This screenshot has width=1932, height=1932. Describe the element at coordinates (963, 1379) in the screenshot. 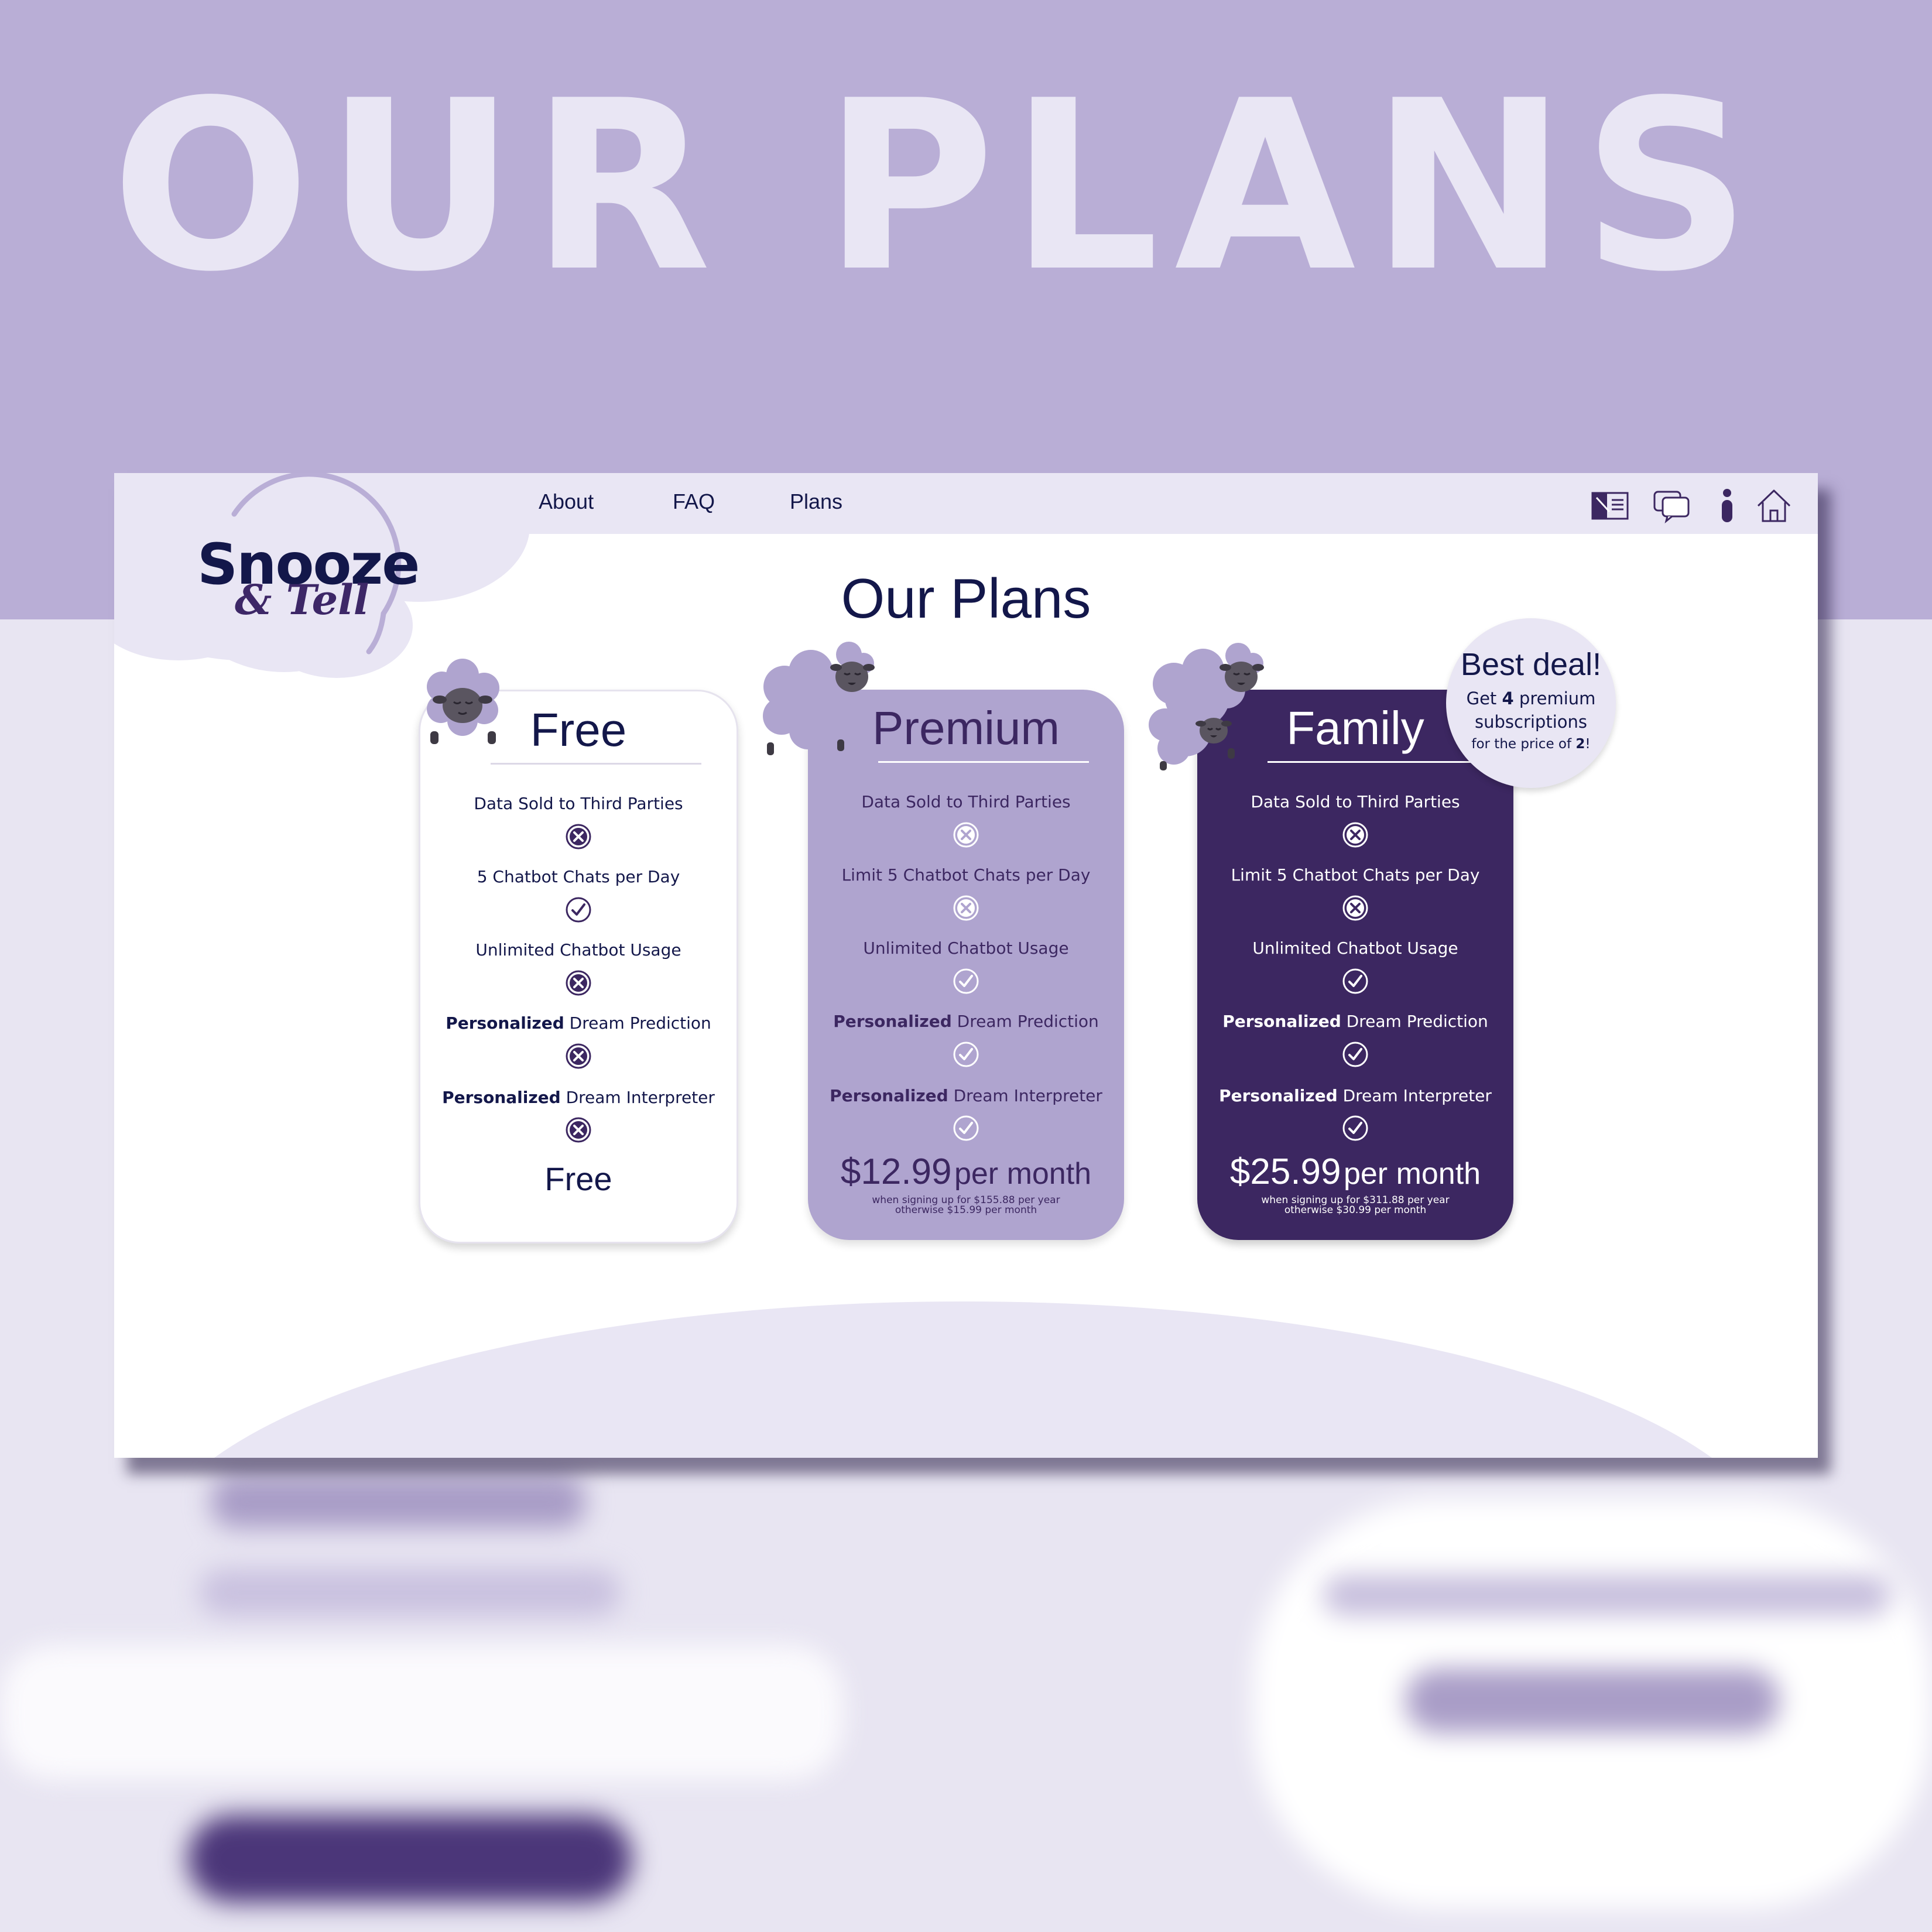

I see `ground-hill` at that location.